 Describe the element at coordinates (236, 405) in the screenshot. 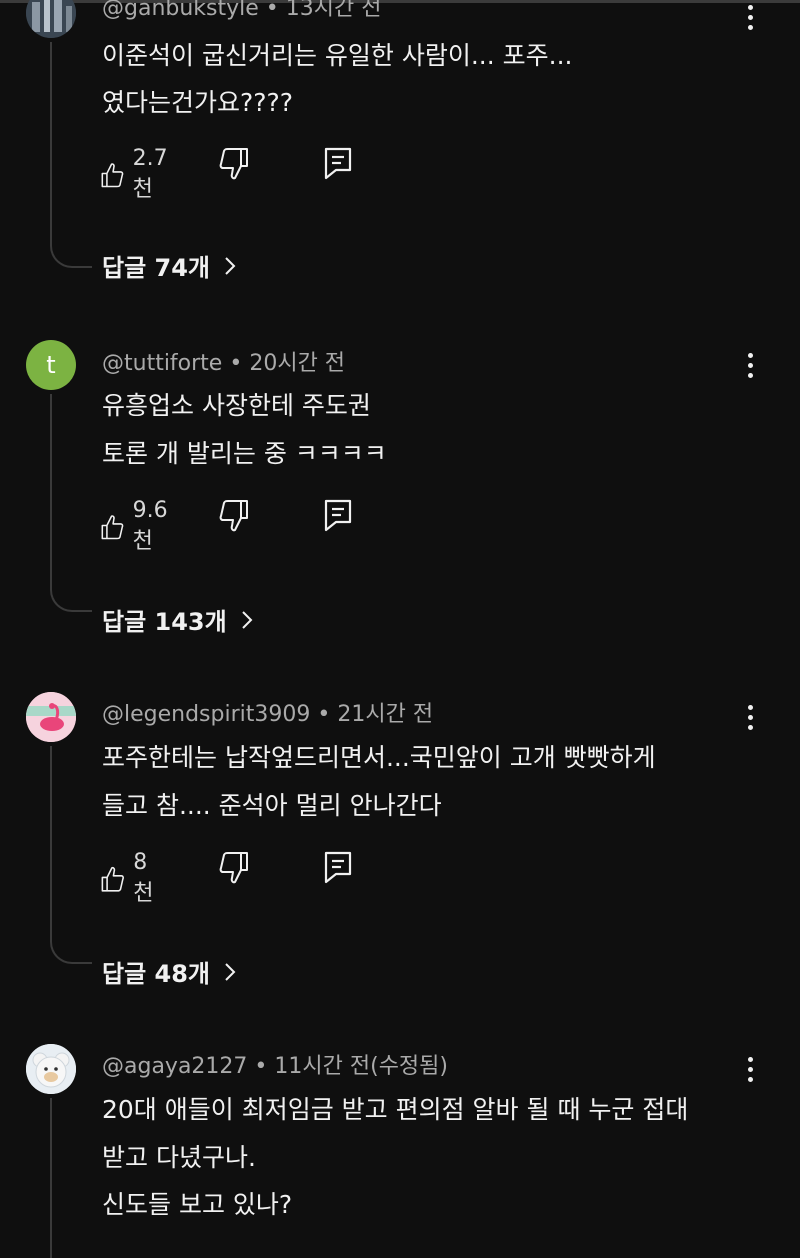

I see `comment-text-line: 유흥업소 사장한테 주도권` at that location.